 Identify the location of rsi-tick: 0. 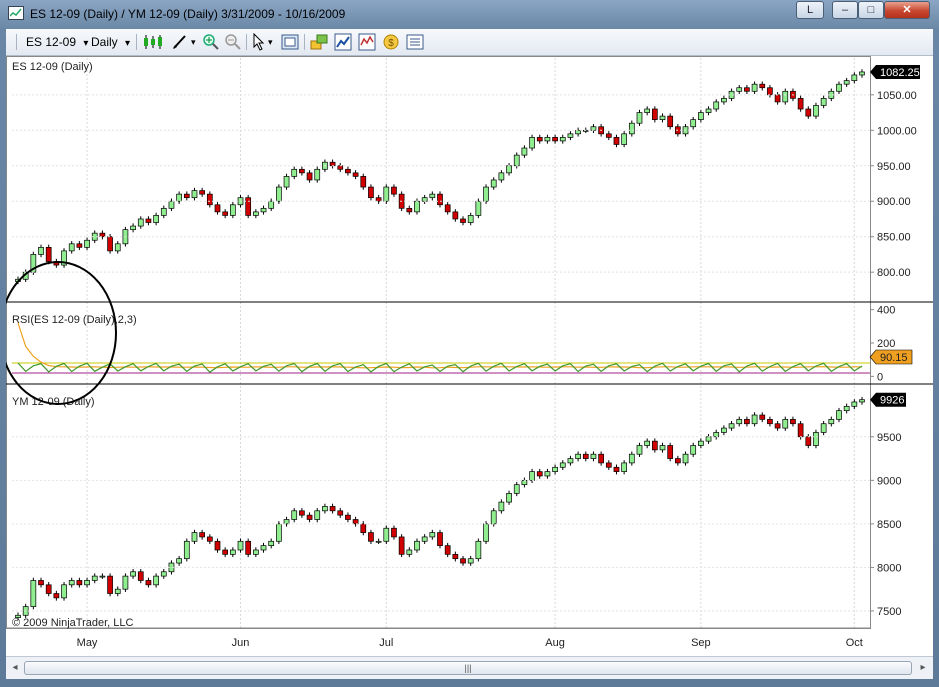
(880, 377).